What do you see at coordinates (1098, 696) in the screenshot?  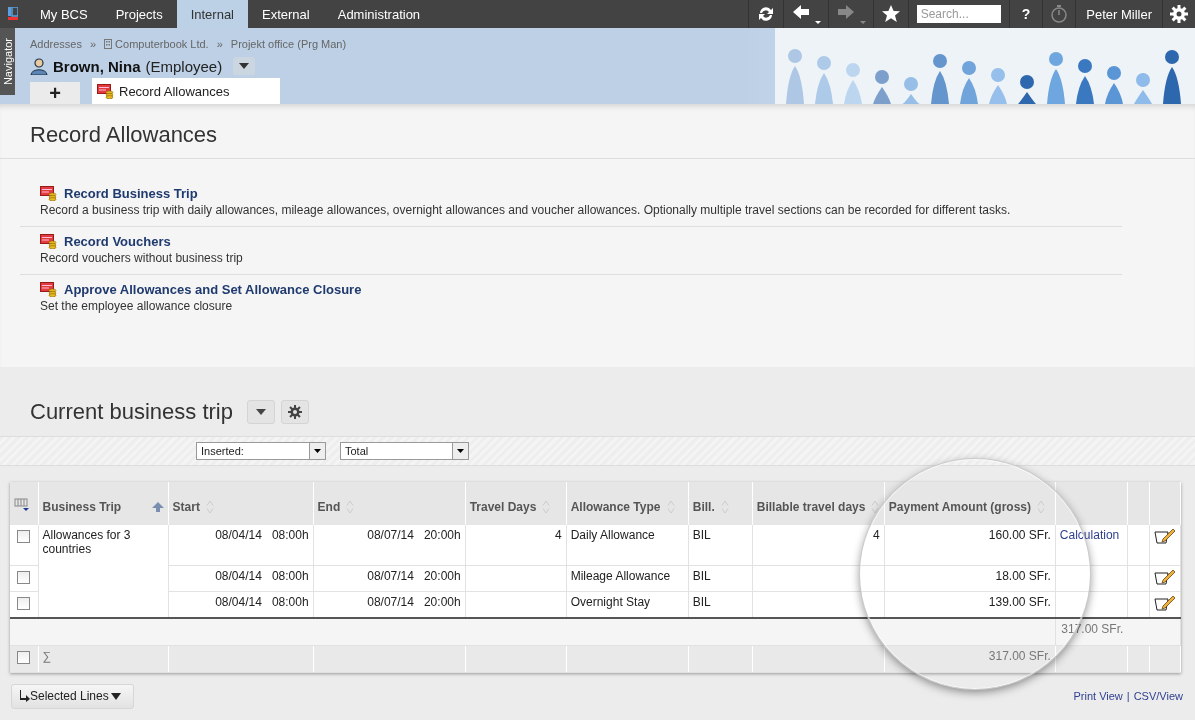 I see `footer-link: Print View` at bounding box center [1098, 696].